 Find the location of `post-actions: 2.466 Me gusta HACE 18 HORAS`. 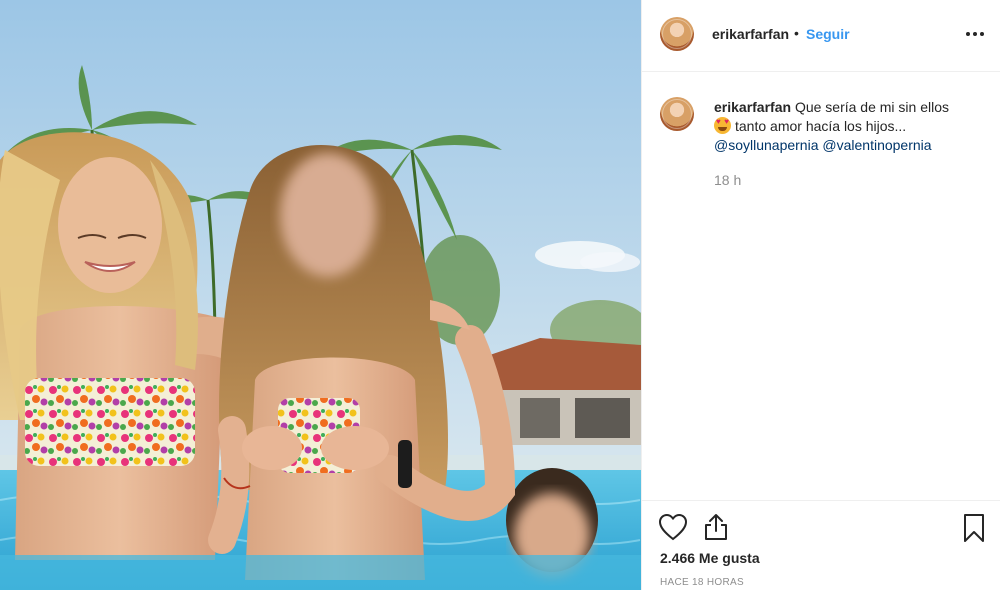

post-actions: 2.466 Me gusta HACE 18 HORAS is located at coordinates (821, 545).